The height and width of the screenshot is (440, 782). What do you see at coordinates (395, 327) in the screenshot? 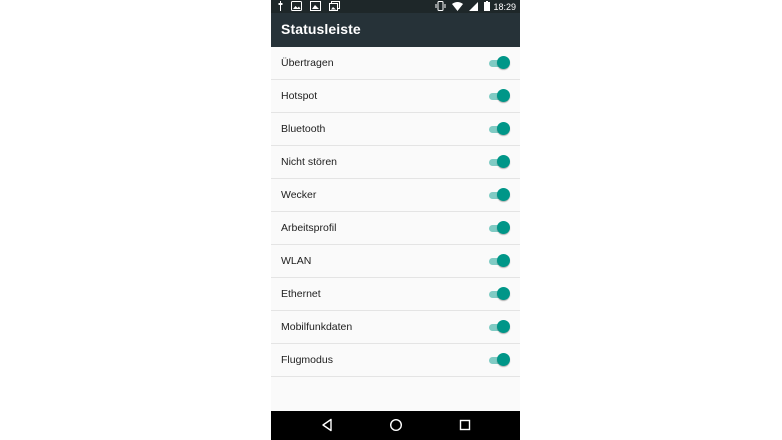
I see `toggle-row-mobilfunkdaten: Mobilfunkdaten` at bounding box center [395, 327].